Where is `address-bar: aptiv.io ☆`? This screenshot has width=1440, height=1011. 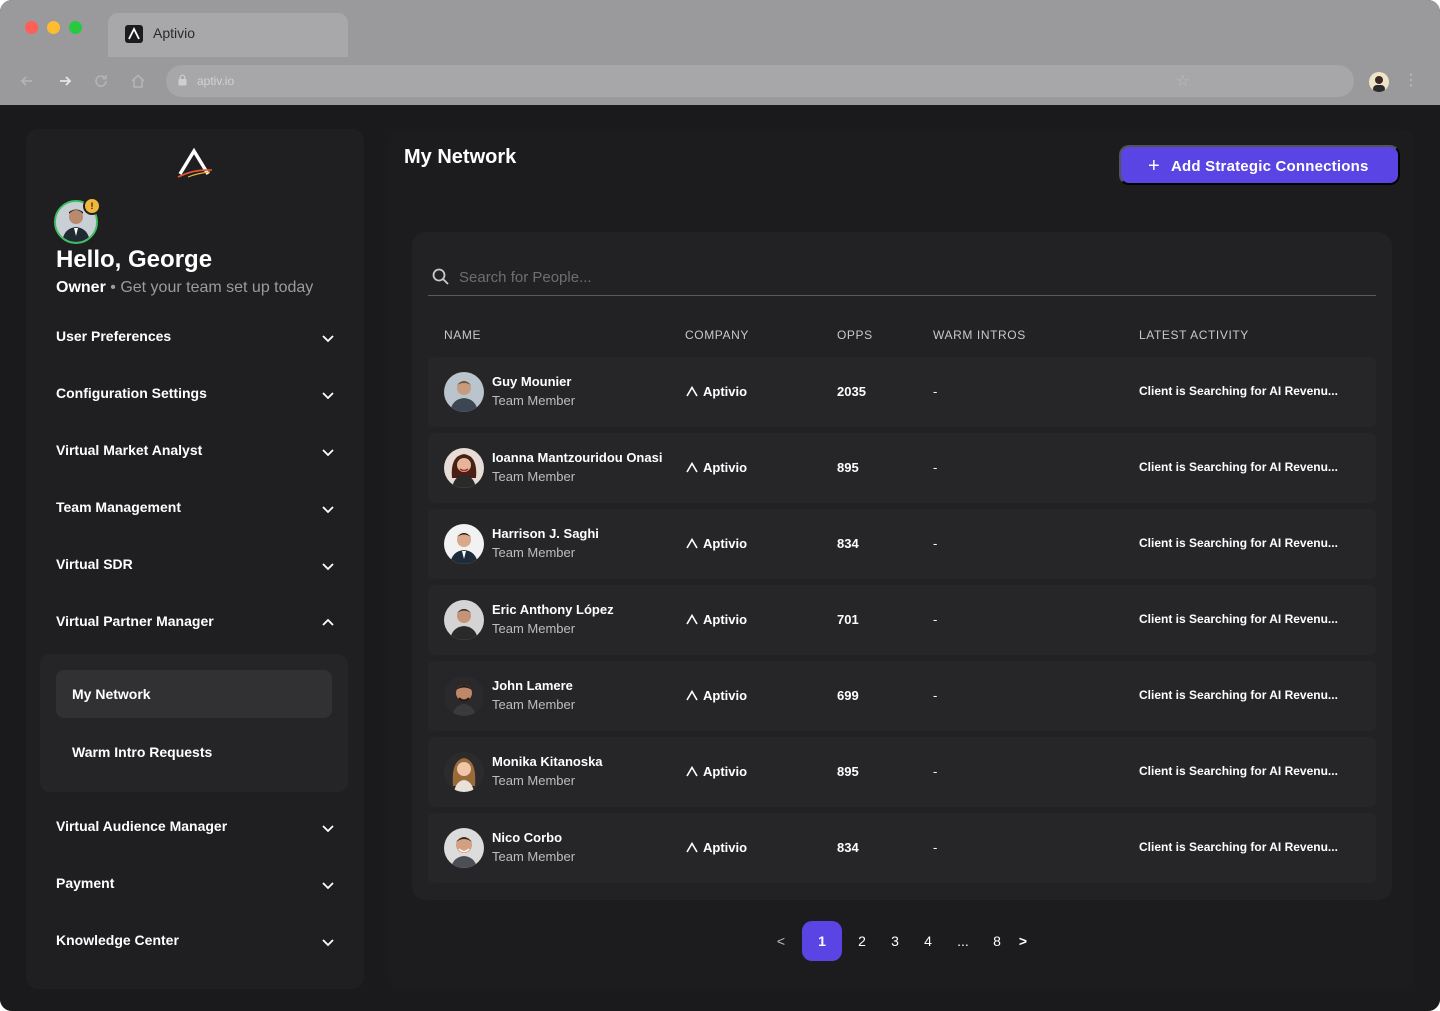 address-bar: aptiv.io ☆ is located at coordinates (760, 81).